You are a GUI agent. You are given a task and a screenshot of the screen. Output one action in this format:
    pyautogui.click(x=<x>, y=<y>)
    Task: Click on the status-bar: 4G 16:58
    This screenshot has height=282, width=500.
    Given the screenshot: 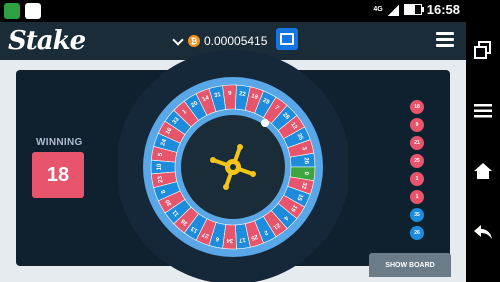 What is the action you would take?
    pyautogui.click(x=233, y=11)
    